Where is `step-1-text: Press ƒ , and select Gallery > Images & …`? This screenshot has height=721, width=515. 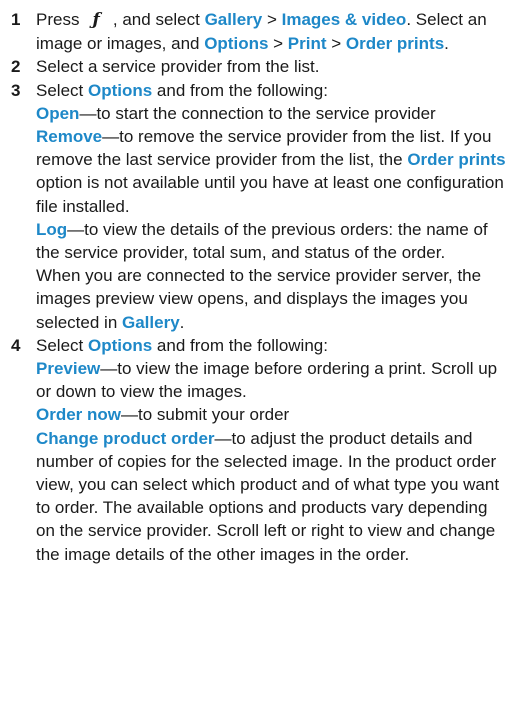
step-1-text: Press ƒ , and select Gallery > Images & … is located at coordinates (261, 32).